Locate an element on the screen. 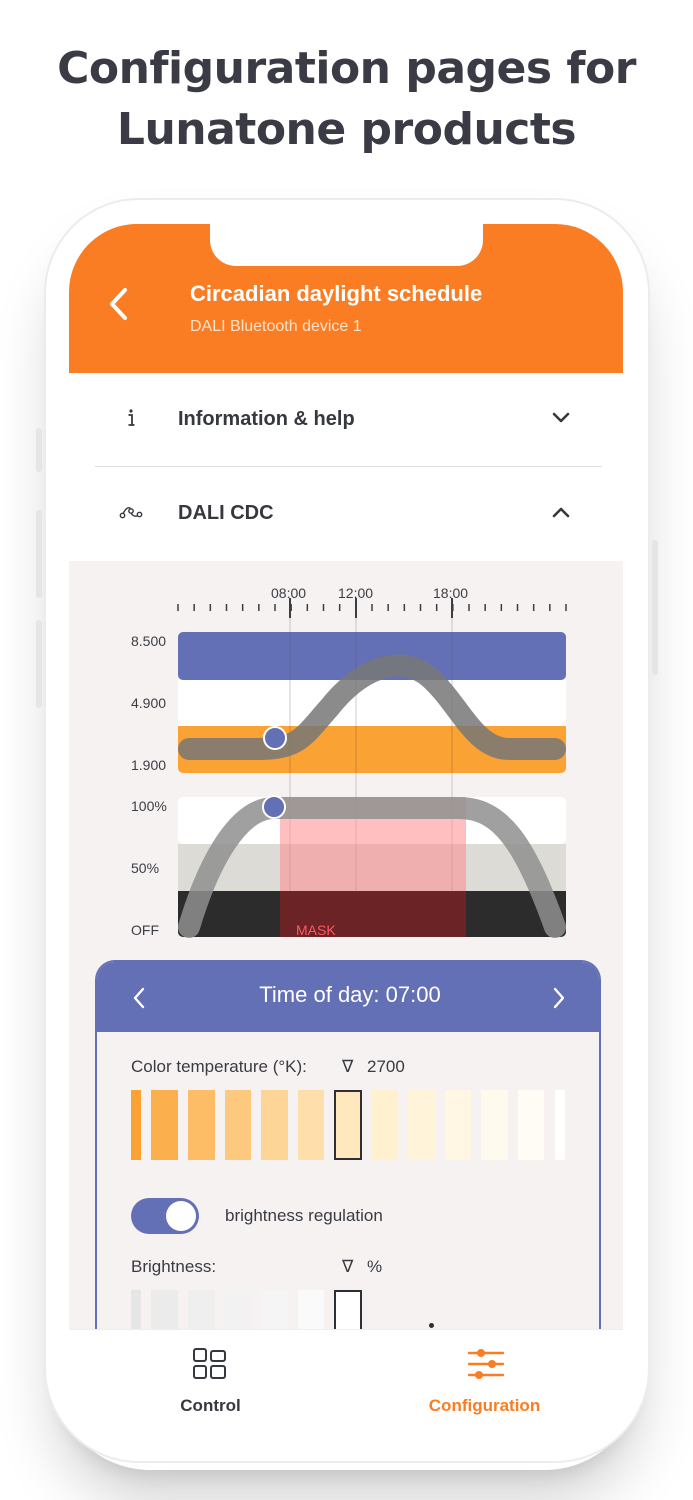 The height and width of the screenshot is (1500, 693). color-swatch-selected is located at coordinates (348, 1125).